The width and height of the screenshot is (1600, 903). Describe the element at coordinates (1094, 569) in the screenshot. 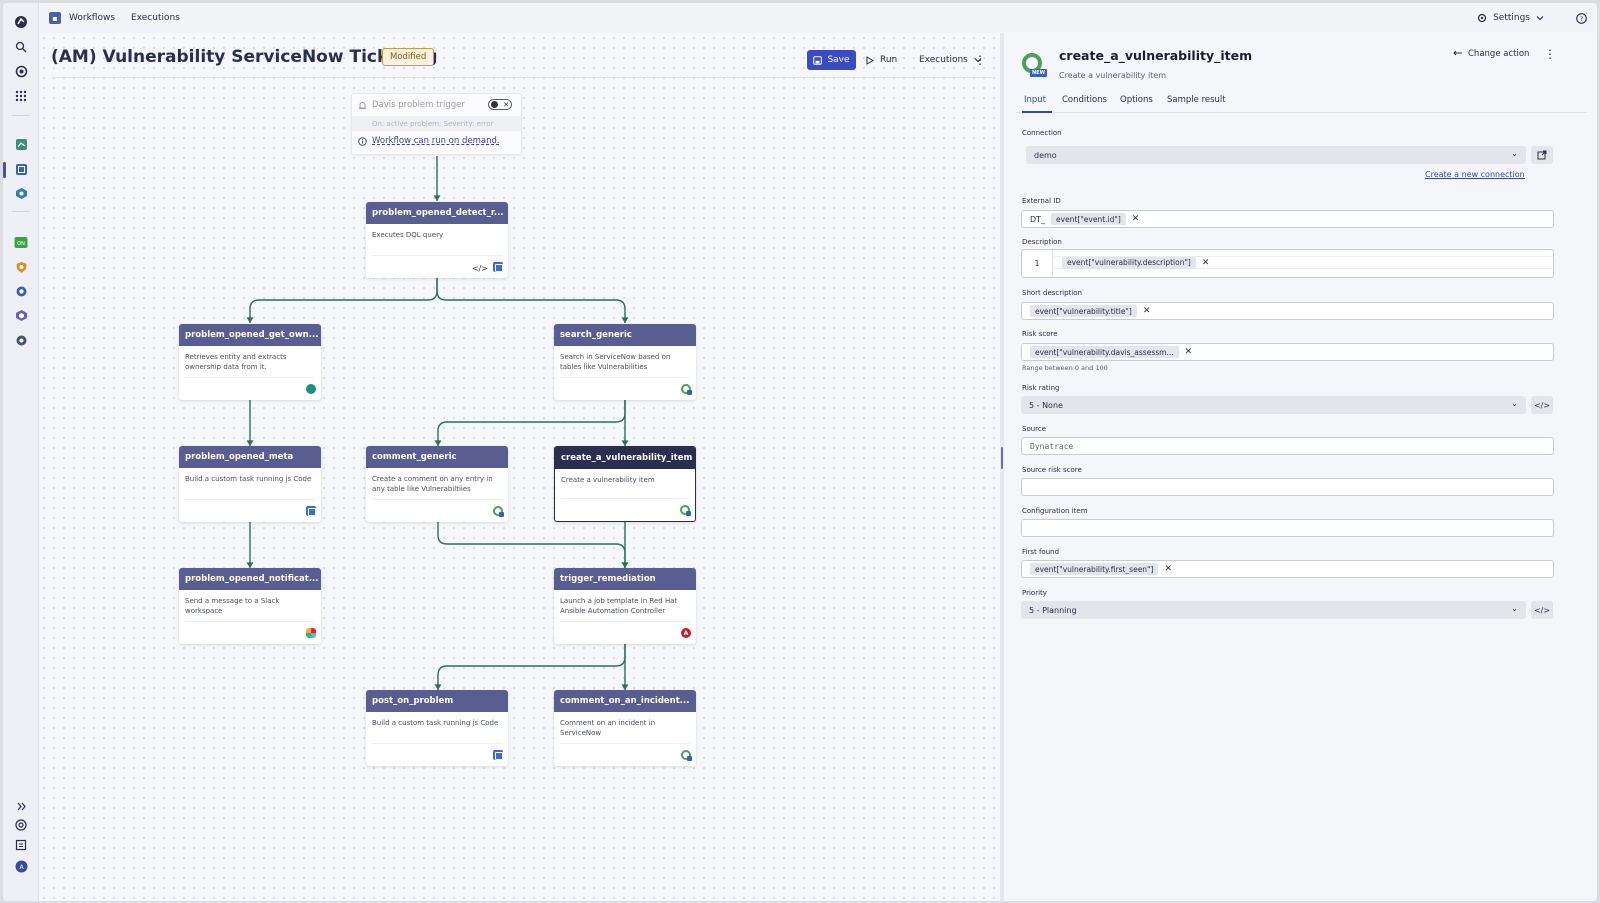

I see `expression-chip: event["vulnerability.first_seen"]` at that location.